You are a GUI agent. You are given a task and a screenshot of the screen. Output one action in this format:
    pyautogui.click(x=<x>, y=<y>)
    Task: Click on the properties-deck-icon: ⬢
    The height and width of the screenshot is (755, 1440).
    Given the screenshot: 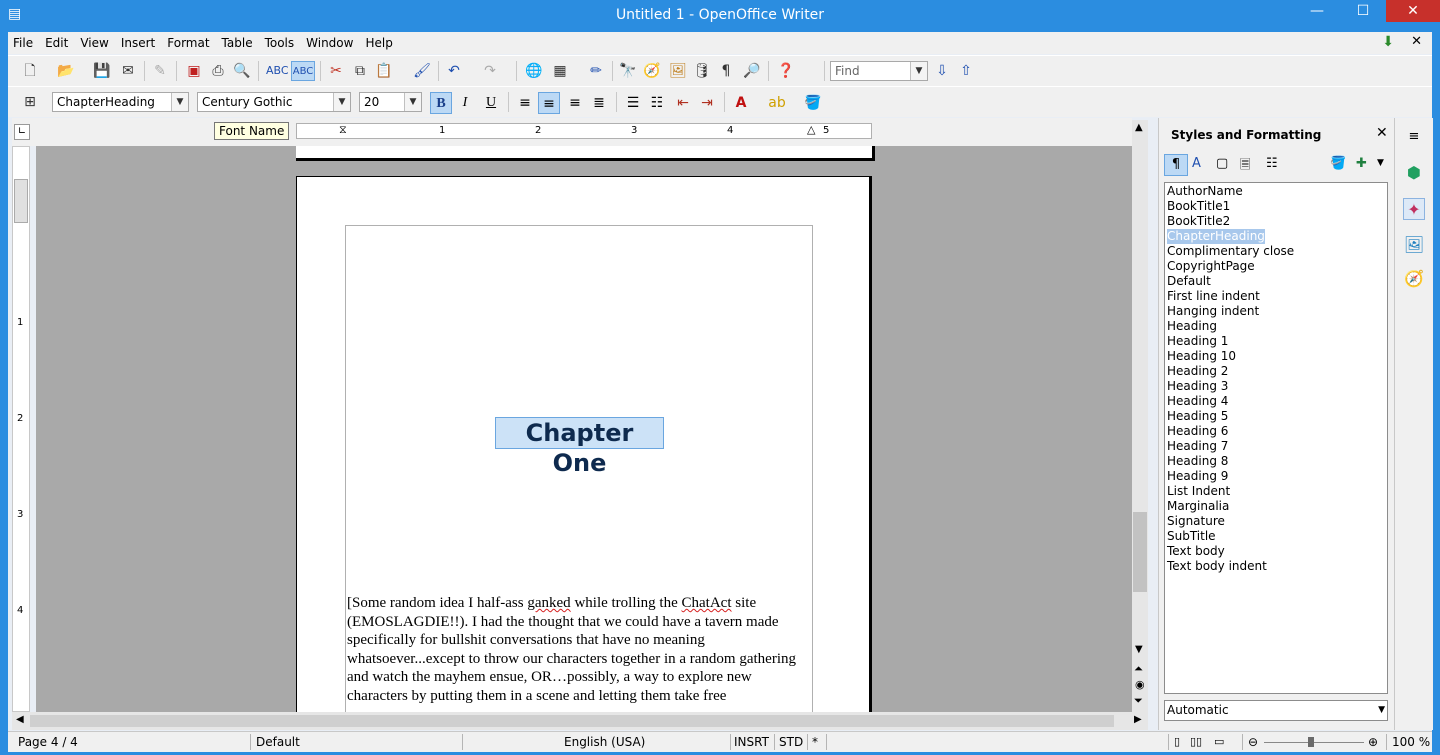 What is the action you would take?
    pyautogui.click(x=1414, y=173)
    